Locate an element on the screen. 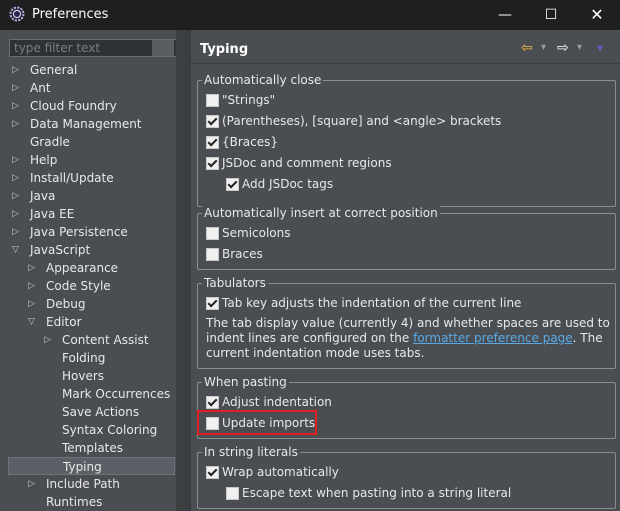 This screenshot has height=511, width=620. forward-arrow-icon: ⇨ is located at coordinates (563, 48).